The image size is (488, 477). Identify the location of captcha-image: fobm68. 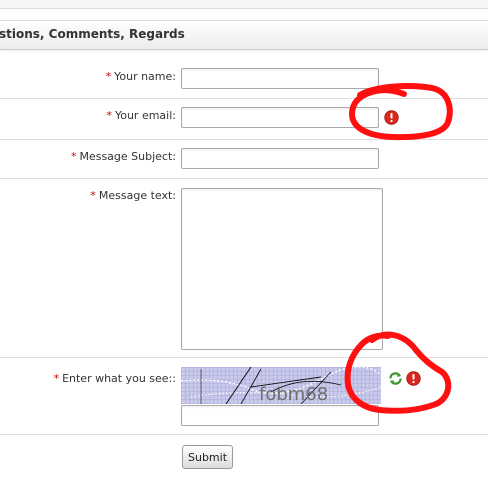
(281, 385).